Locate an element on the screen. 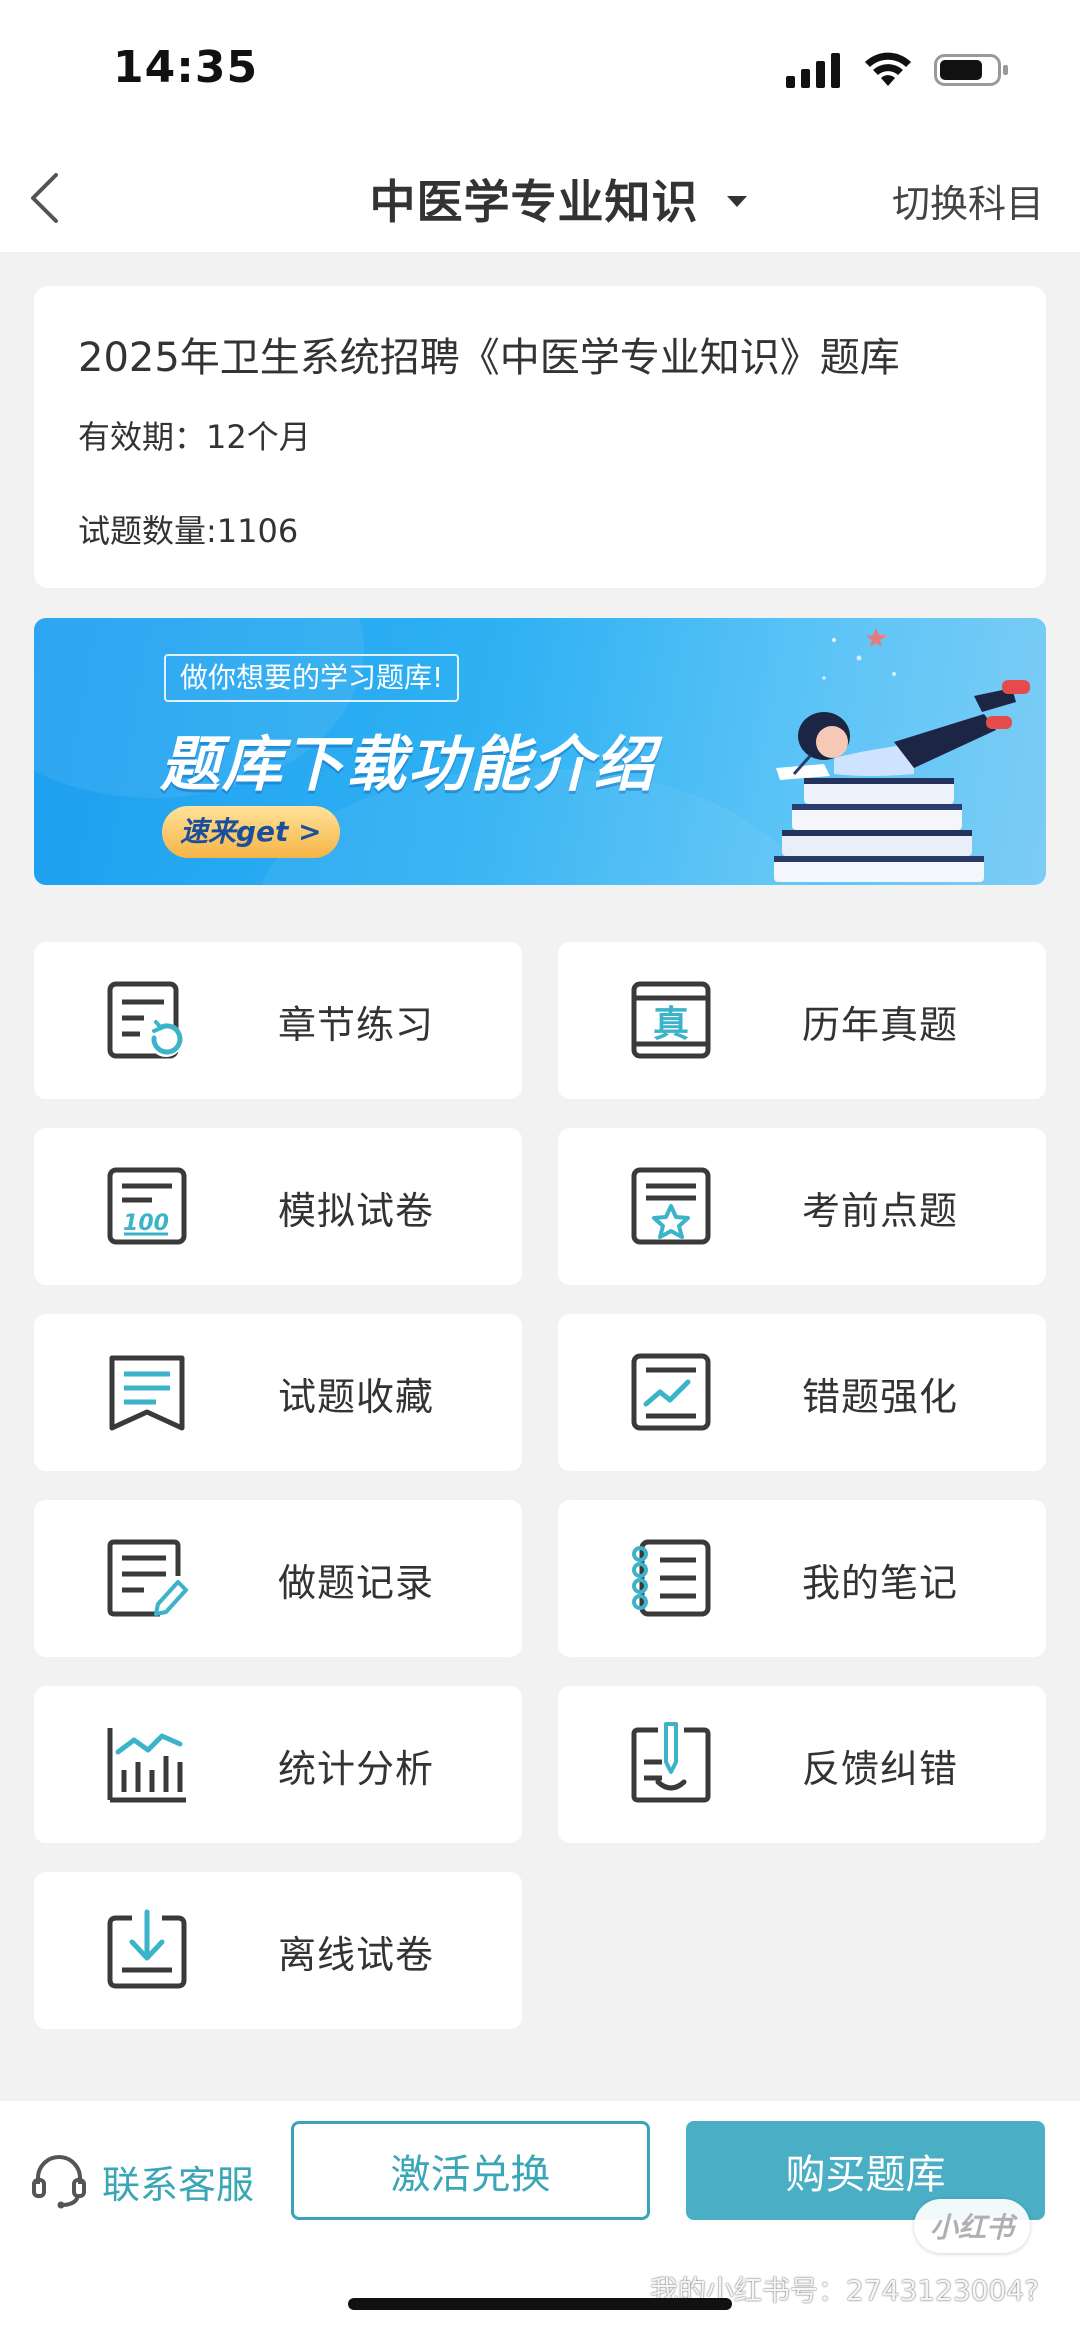 The image size is (1080, 2337). menu-item-practice-record: 做题记录 is located at coordinates (278, 1578).